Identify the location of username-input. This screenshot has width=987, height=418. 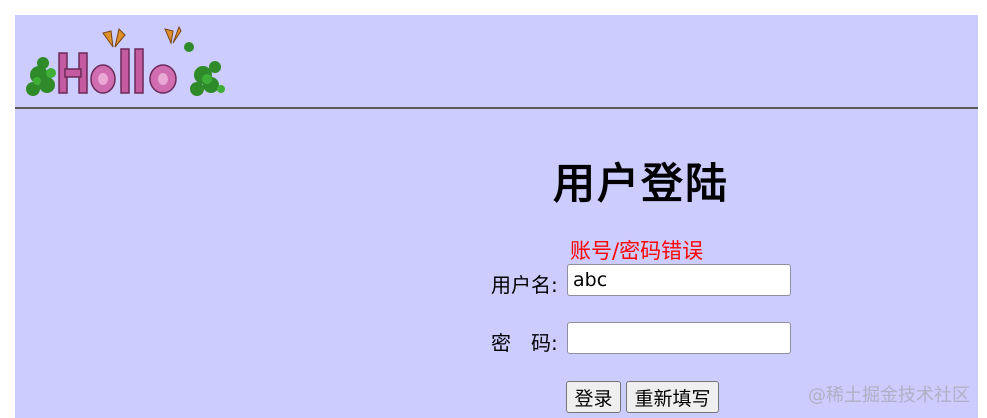
(679, 280).